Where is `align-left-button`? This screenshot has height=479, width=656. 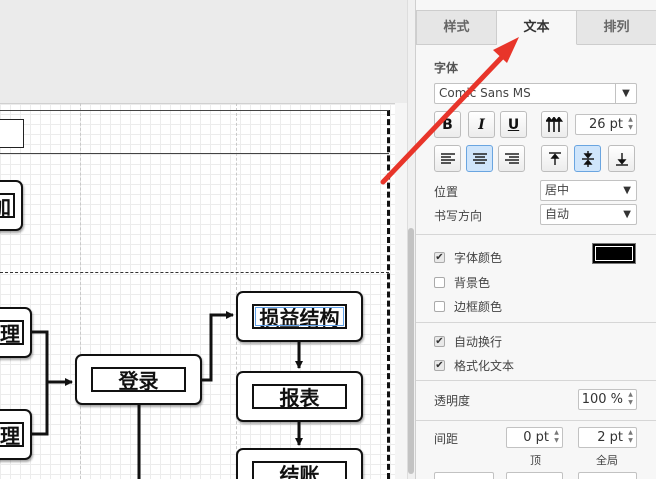 align-left-button is located at coordinates (447, 158).